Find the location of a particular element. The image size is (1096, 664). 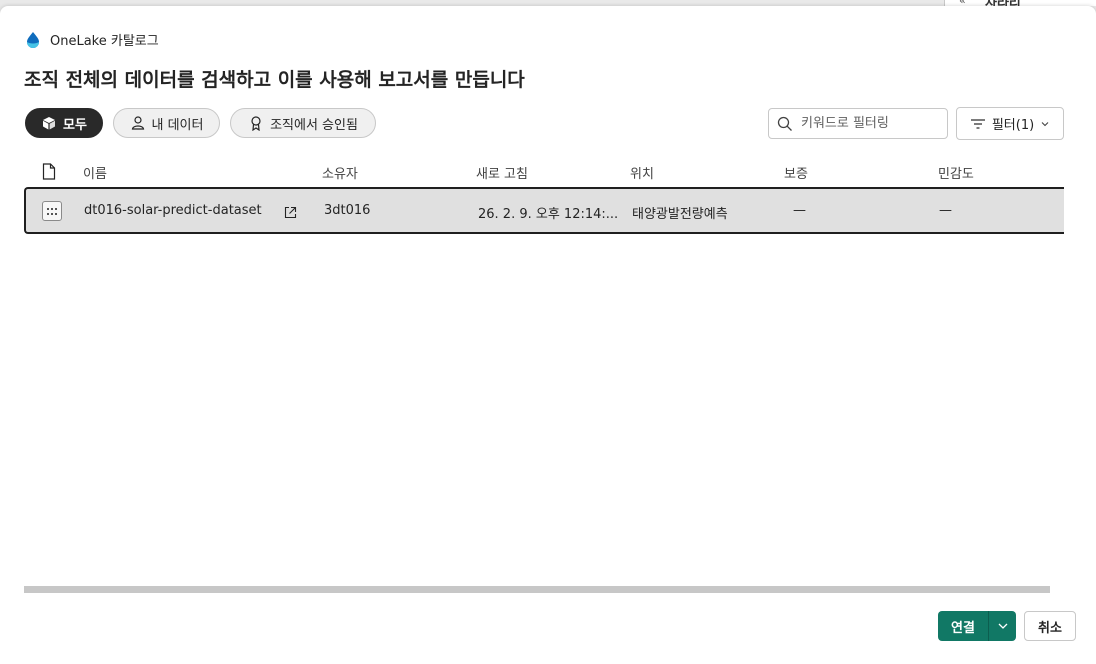

search-icon is located at coordinates (784, 123).